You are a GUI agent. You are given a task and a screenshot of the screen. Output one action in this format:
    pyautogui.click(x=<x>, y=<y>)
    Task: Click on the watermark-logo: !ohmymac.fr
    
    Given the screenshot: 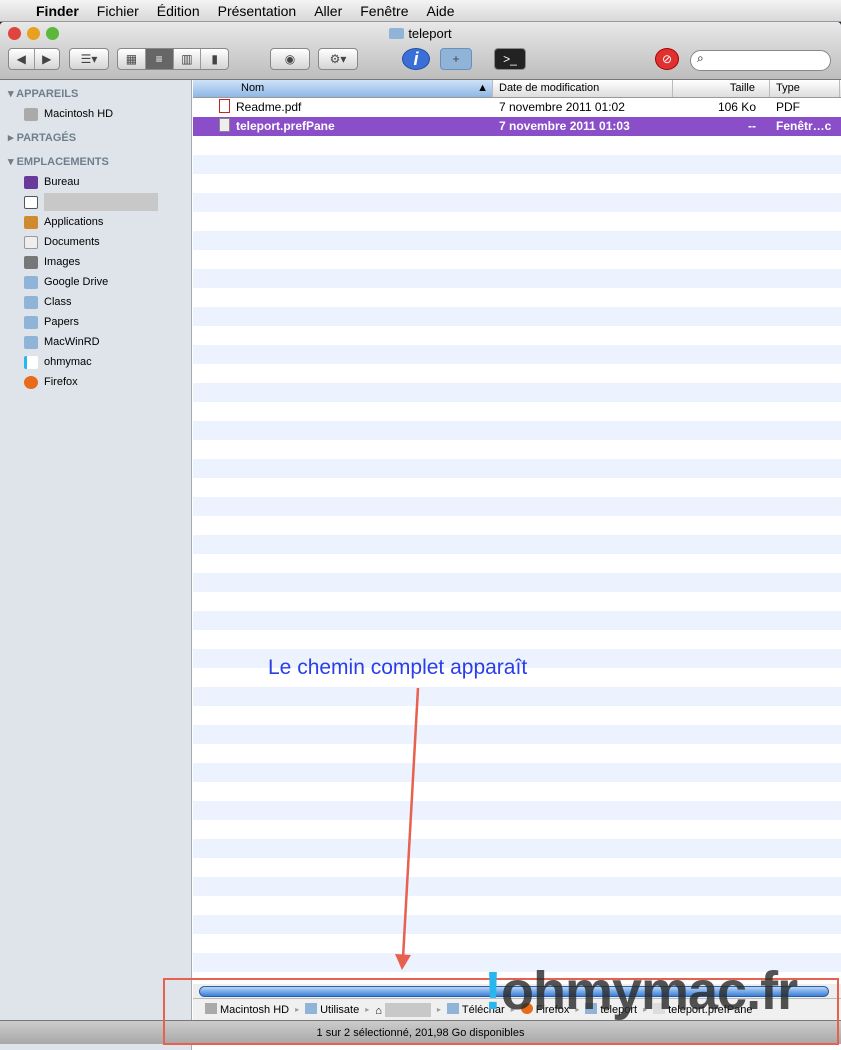 What is the action you would take?
    pyautogui.click(x=641, y=991)
    